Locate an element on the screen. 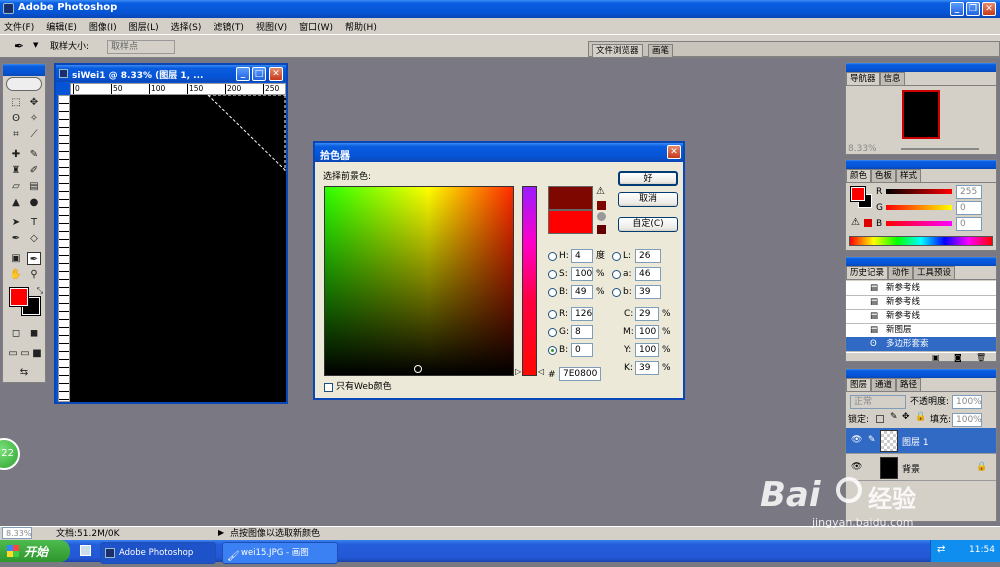 The height and width of the screenshot is (567, 1000). color-g-slider is located at coordinates (919, 207).